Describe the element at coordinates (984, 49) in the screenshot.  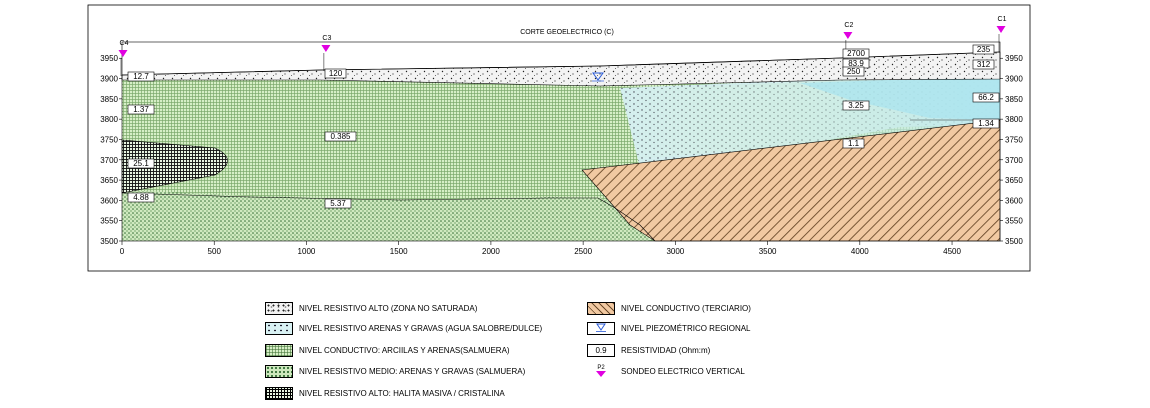
I see `resistivity-value: 235` at that location.